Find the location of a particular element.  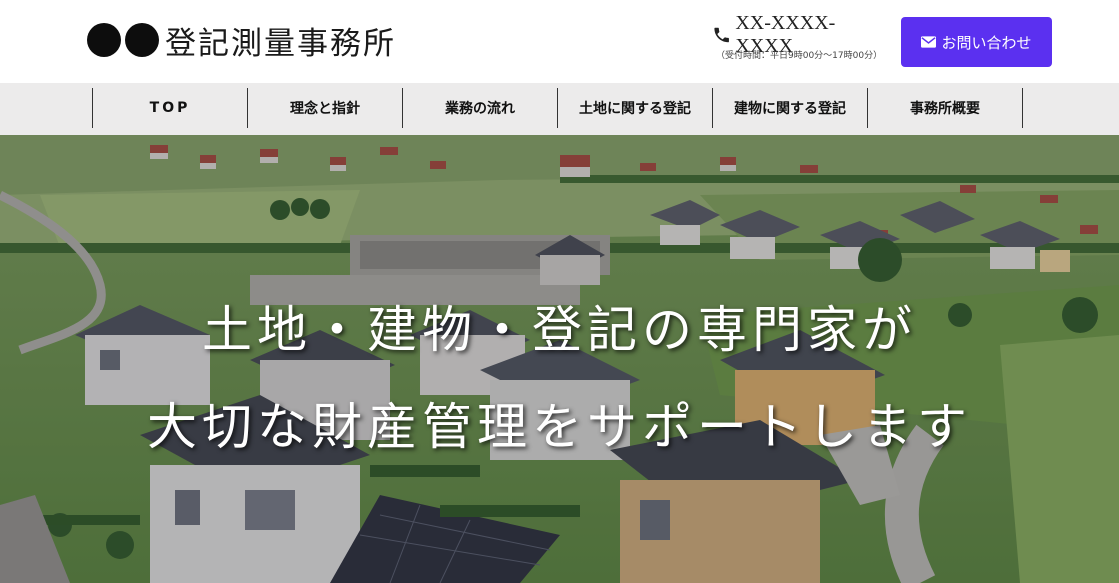

nav-item-building-registration: 建物に関する登記 is located at coordinates (790, 108).